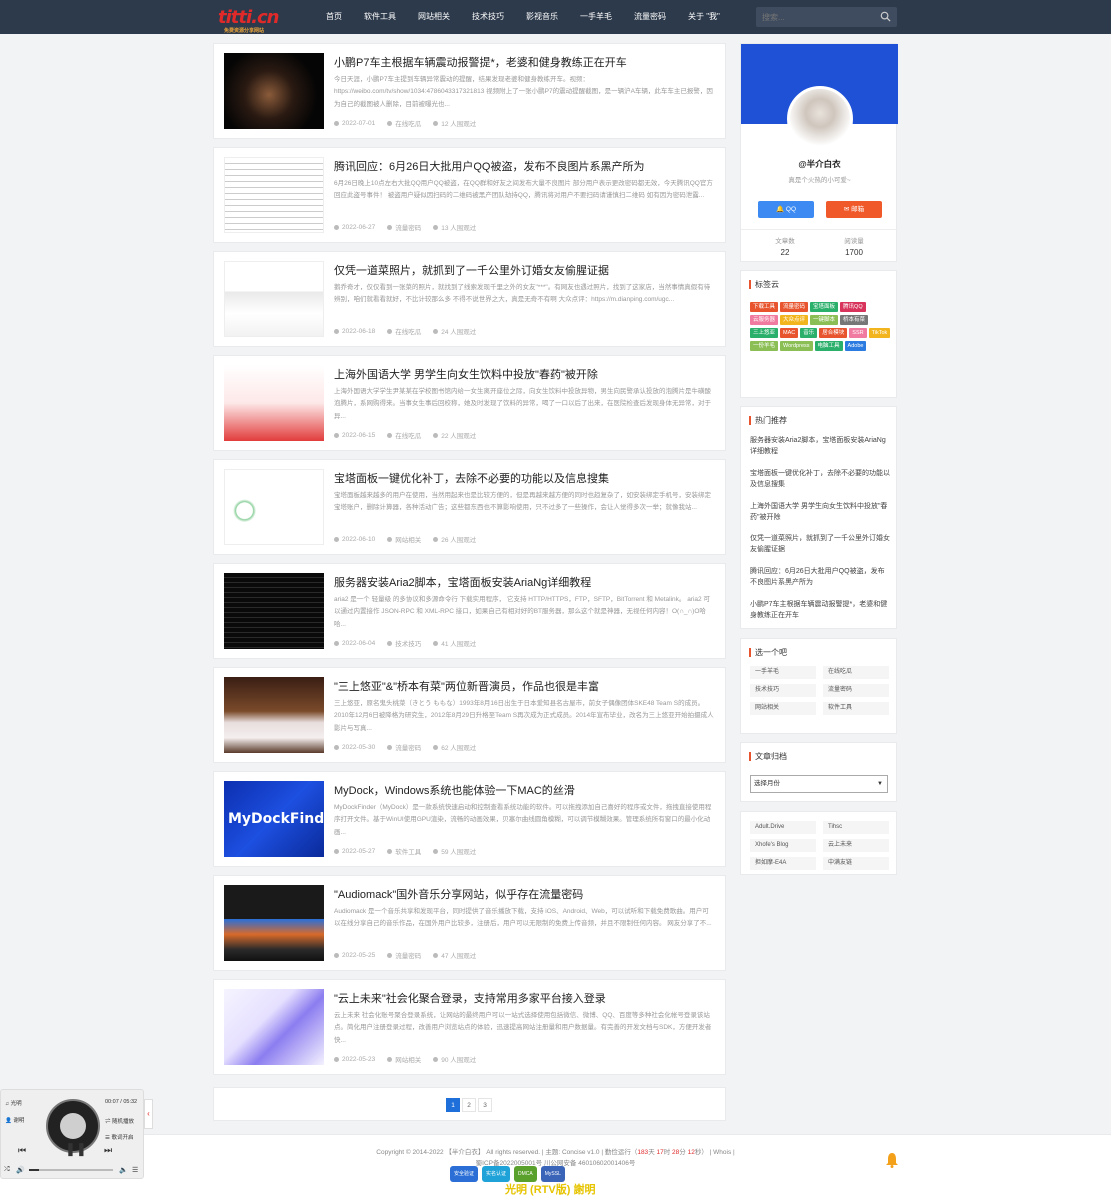 The image size is (1111, 1196). What do you see at coordinates (856, 863) in the screenshot?
I see `friend-link: 中满友链` at bounding box center [856, 863].